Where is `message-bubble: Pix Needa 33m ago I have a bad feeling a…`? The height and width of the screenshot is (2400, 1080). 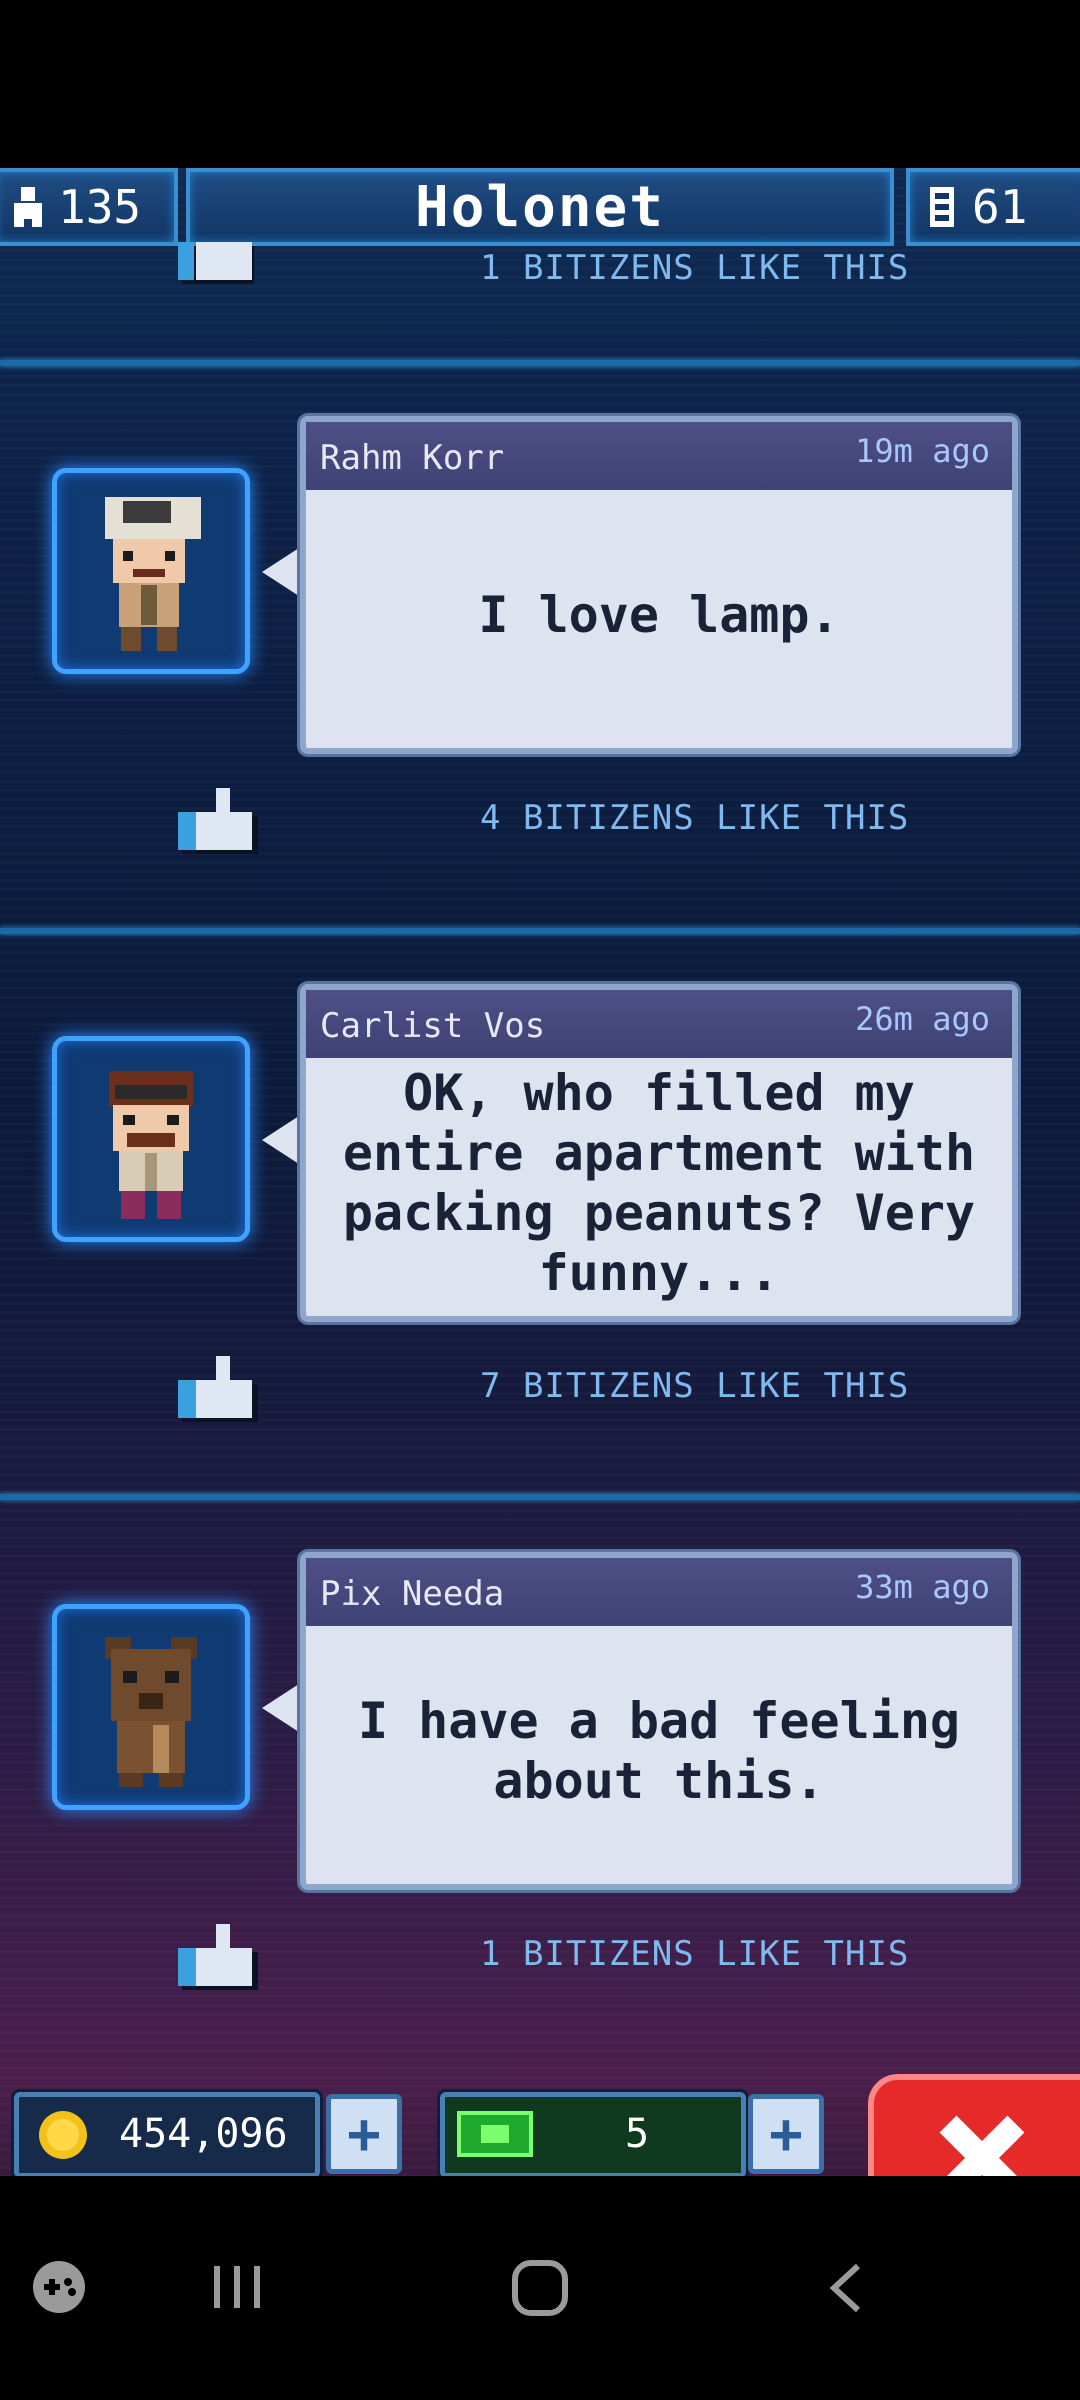 message-bubble: Pix Needa 33m ago I have a bad feeling a… is located at coordinates (659, 1721).